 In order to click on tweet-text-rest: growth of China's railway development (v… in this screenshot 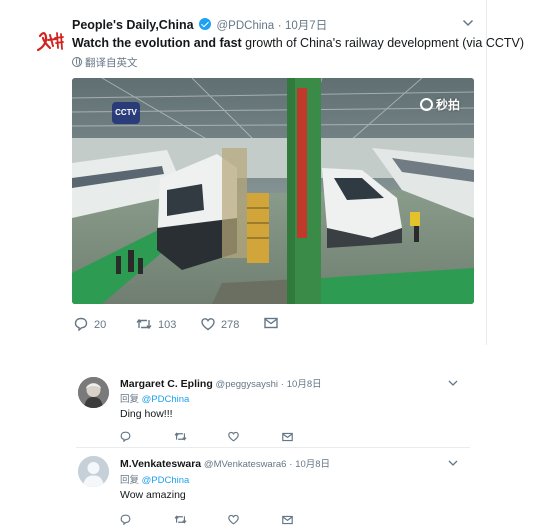, I will do `click(383, 43)`.